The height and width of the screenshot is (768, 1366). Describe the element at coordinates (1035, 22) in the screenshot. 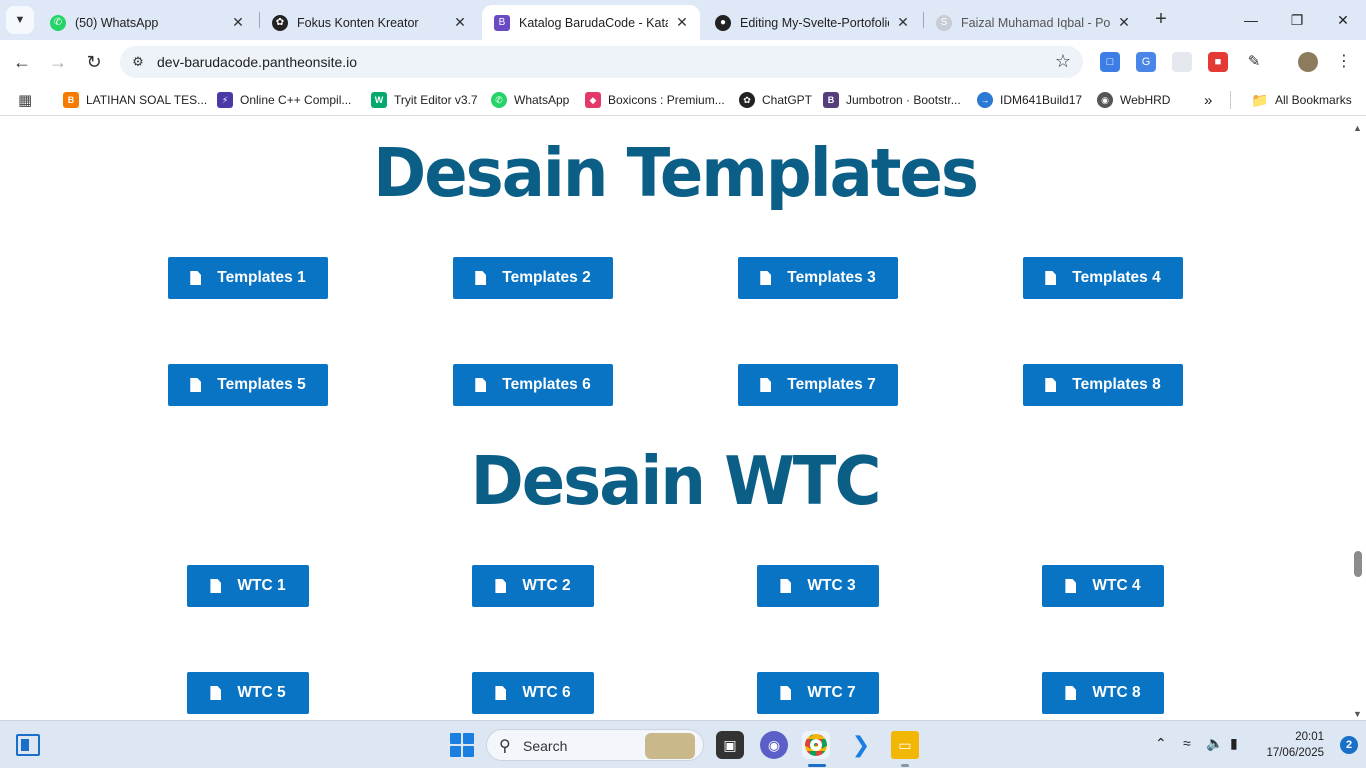

I see `tab-title: Faizal Muhamad Iqbal - Port` at that location.